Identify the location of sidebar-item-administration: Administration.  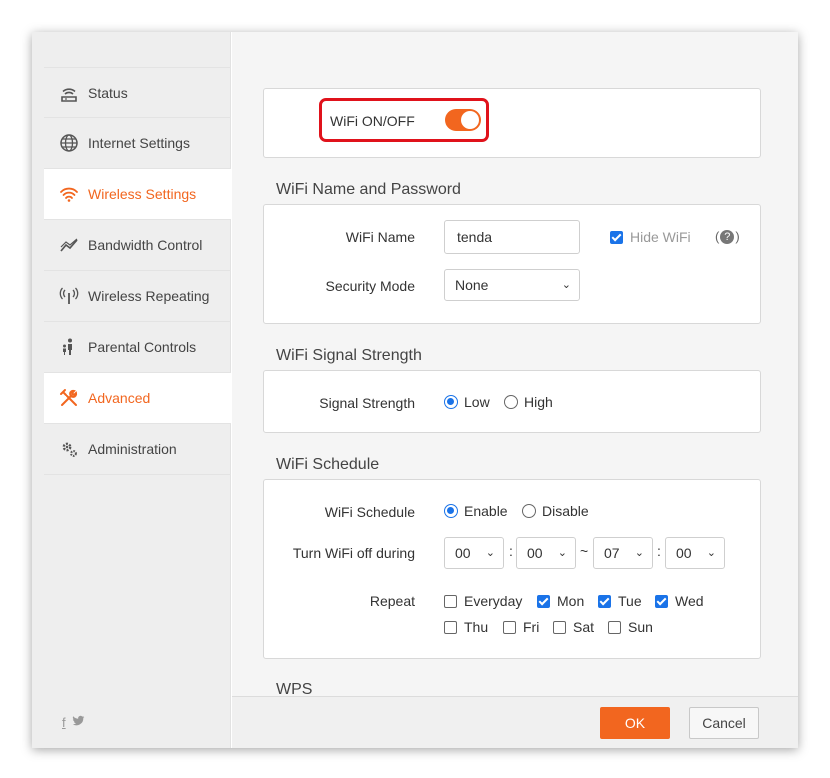
(137, 449).